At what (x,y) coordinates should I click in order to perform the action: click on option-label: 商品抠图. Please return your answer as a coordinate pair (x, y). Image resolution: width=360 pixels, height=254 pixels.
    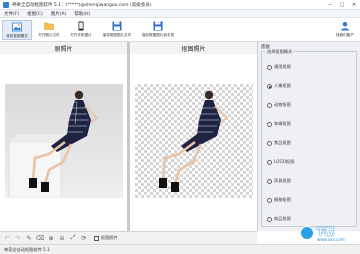
    Looking at the image, I should click on (282, 218).